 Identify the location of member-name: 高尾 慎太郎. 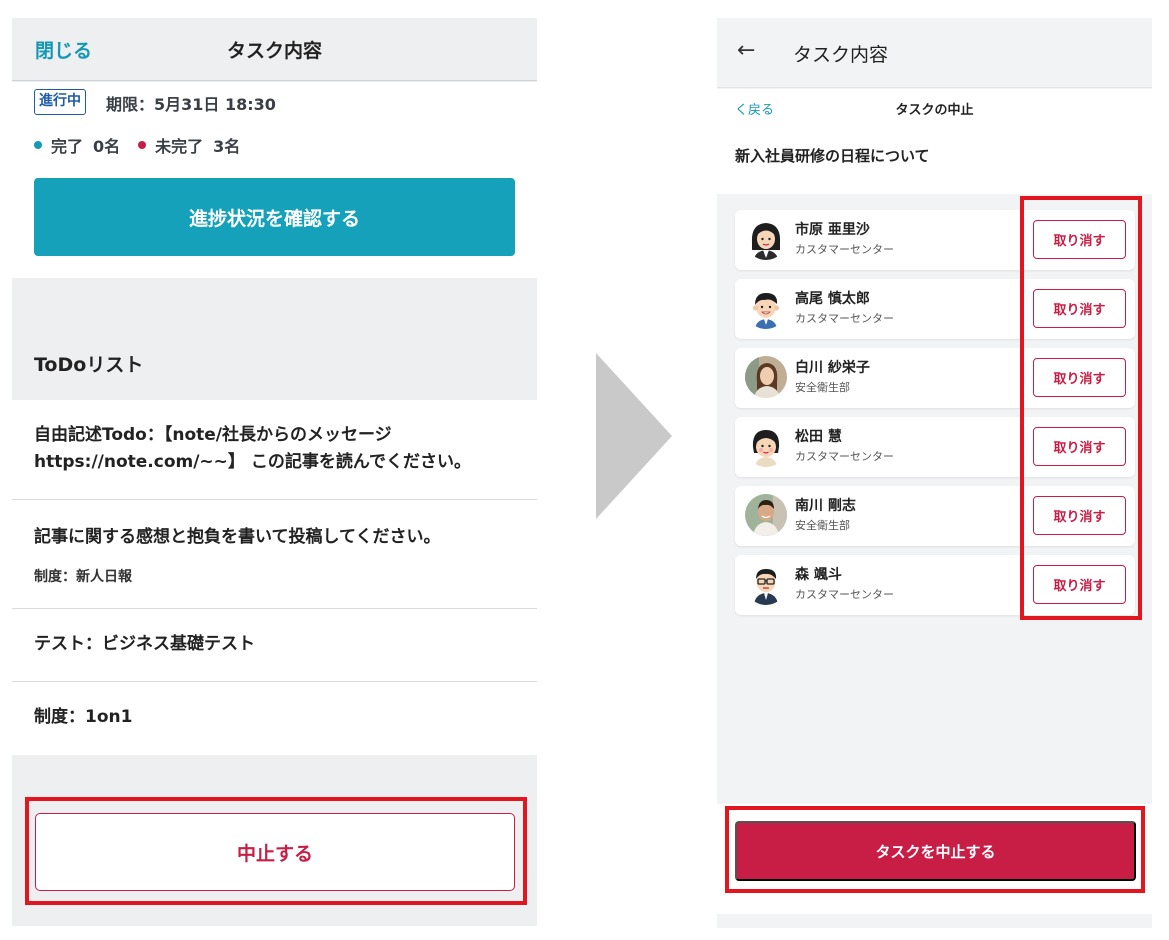
(832, 299).